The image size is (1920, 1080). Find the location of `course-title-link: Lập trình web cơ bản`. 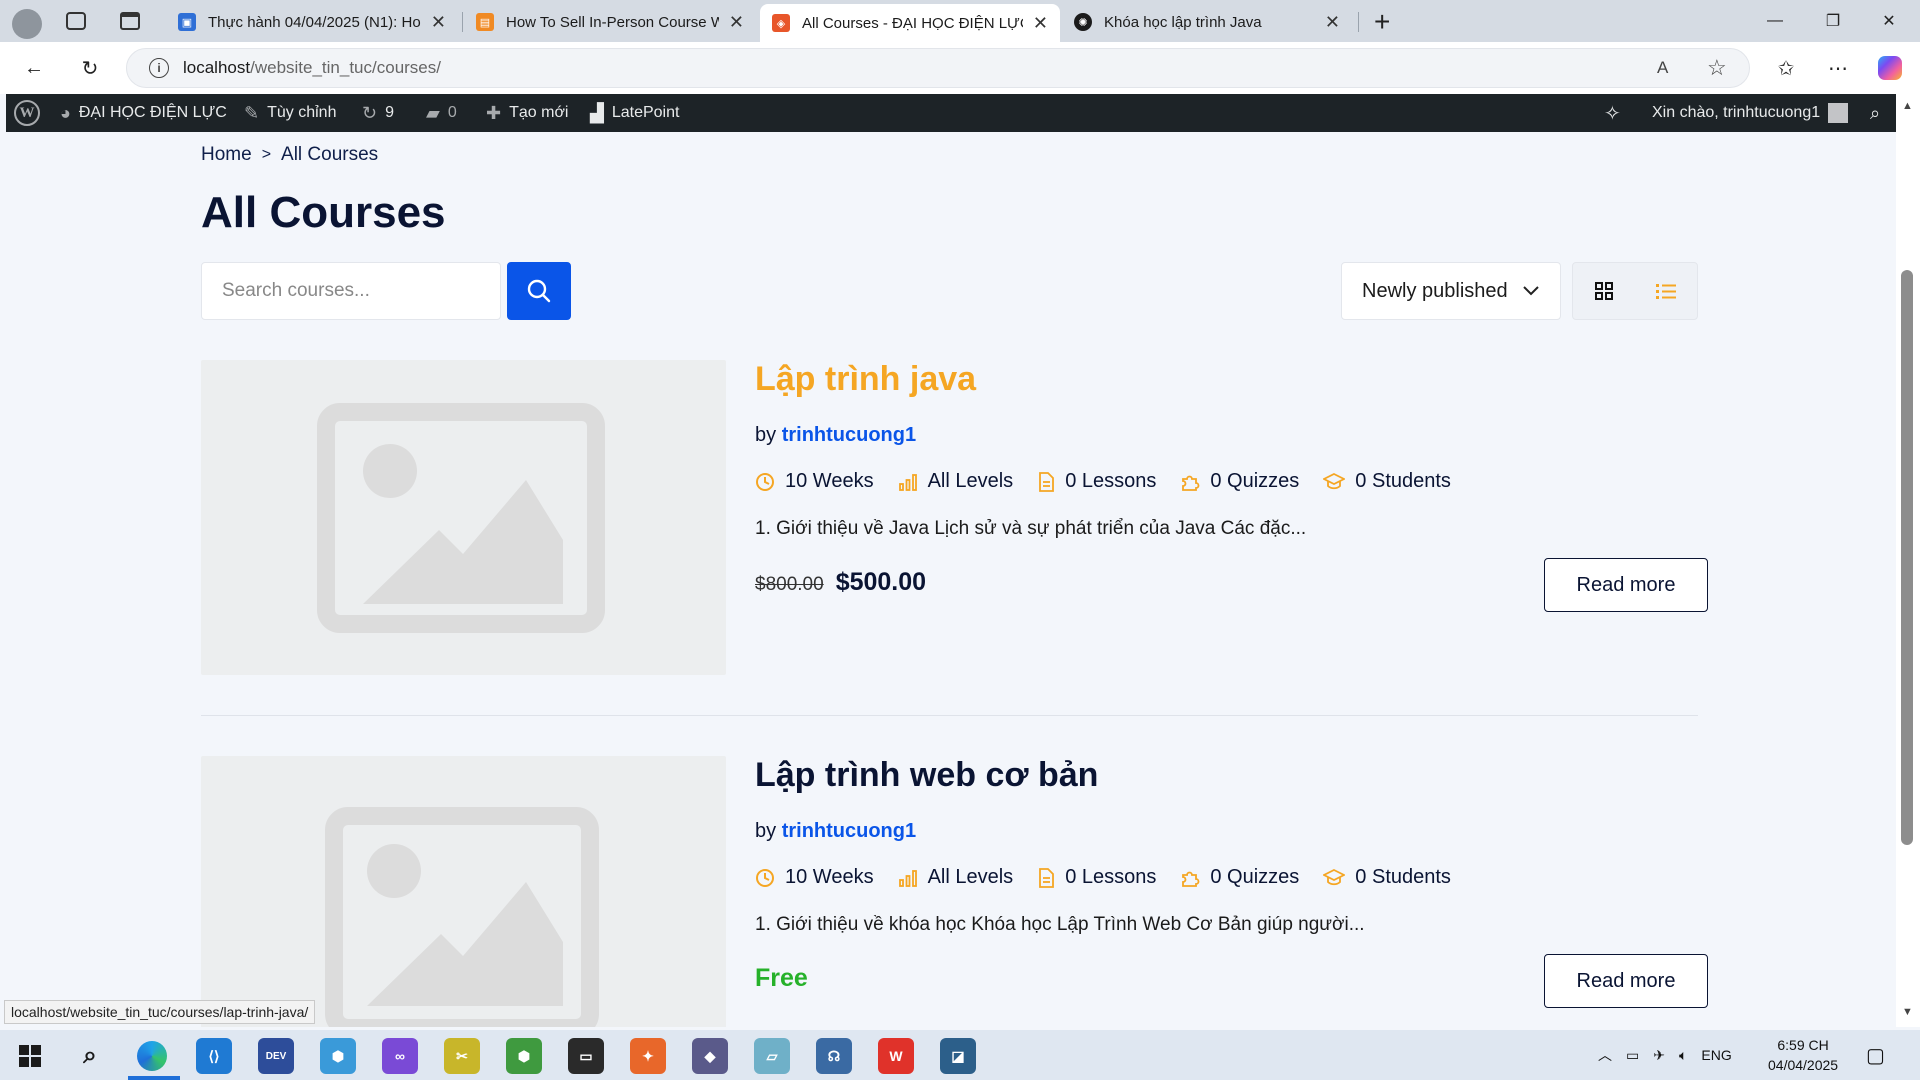

course-title-link: Lập trình web cơ bản is located at coordinates (926, 775).